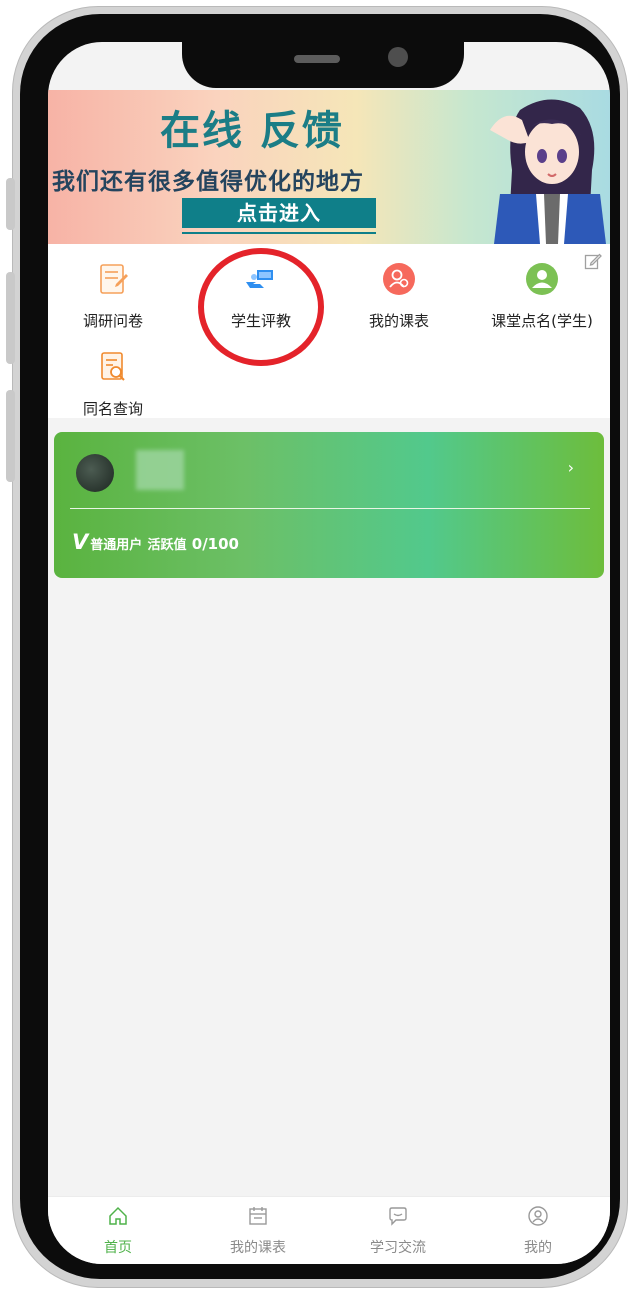  What do you see at coordinates (118, 1215) in the screenshot?
I see `home-icon` at bounding box center [118, 1215].